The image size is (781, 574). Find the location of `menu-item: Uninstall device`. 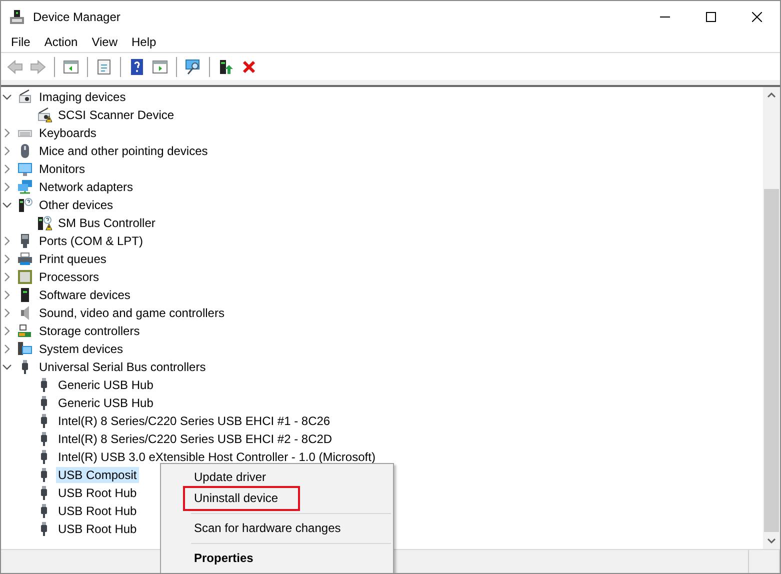

menu-item: Uninstall device is located at coordinates (277, 498).